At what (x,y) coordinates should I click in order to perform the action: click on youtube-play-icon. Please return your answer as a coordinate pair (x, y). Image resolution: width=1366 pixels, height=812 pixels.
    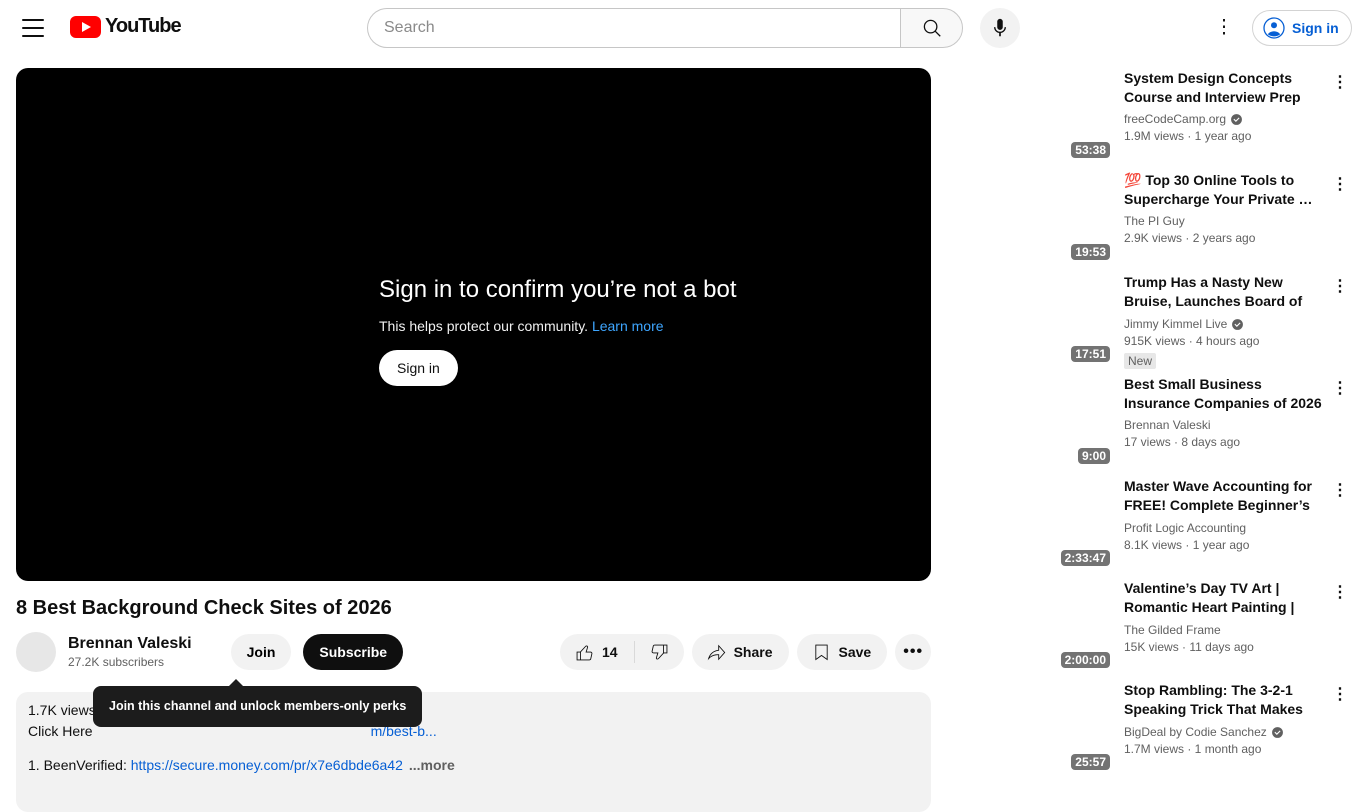
    Looking at the image, I should click on (85, 26).